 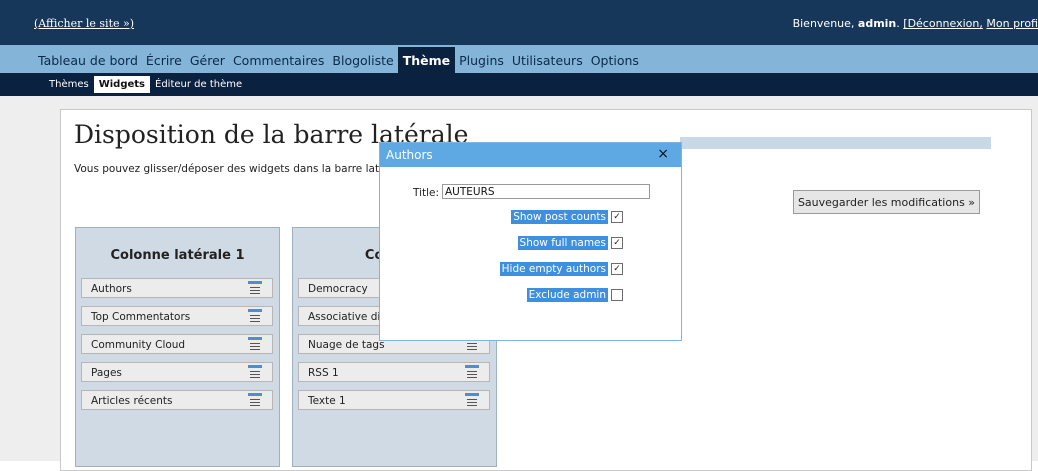 I want to click on menu-item-comments: Commentaires, so click(x=278, y=63).